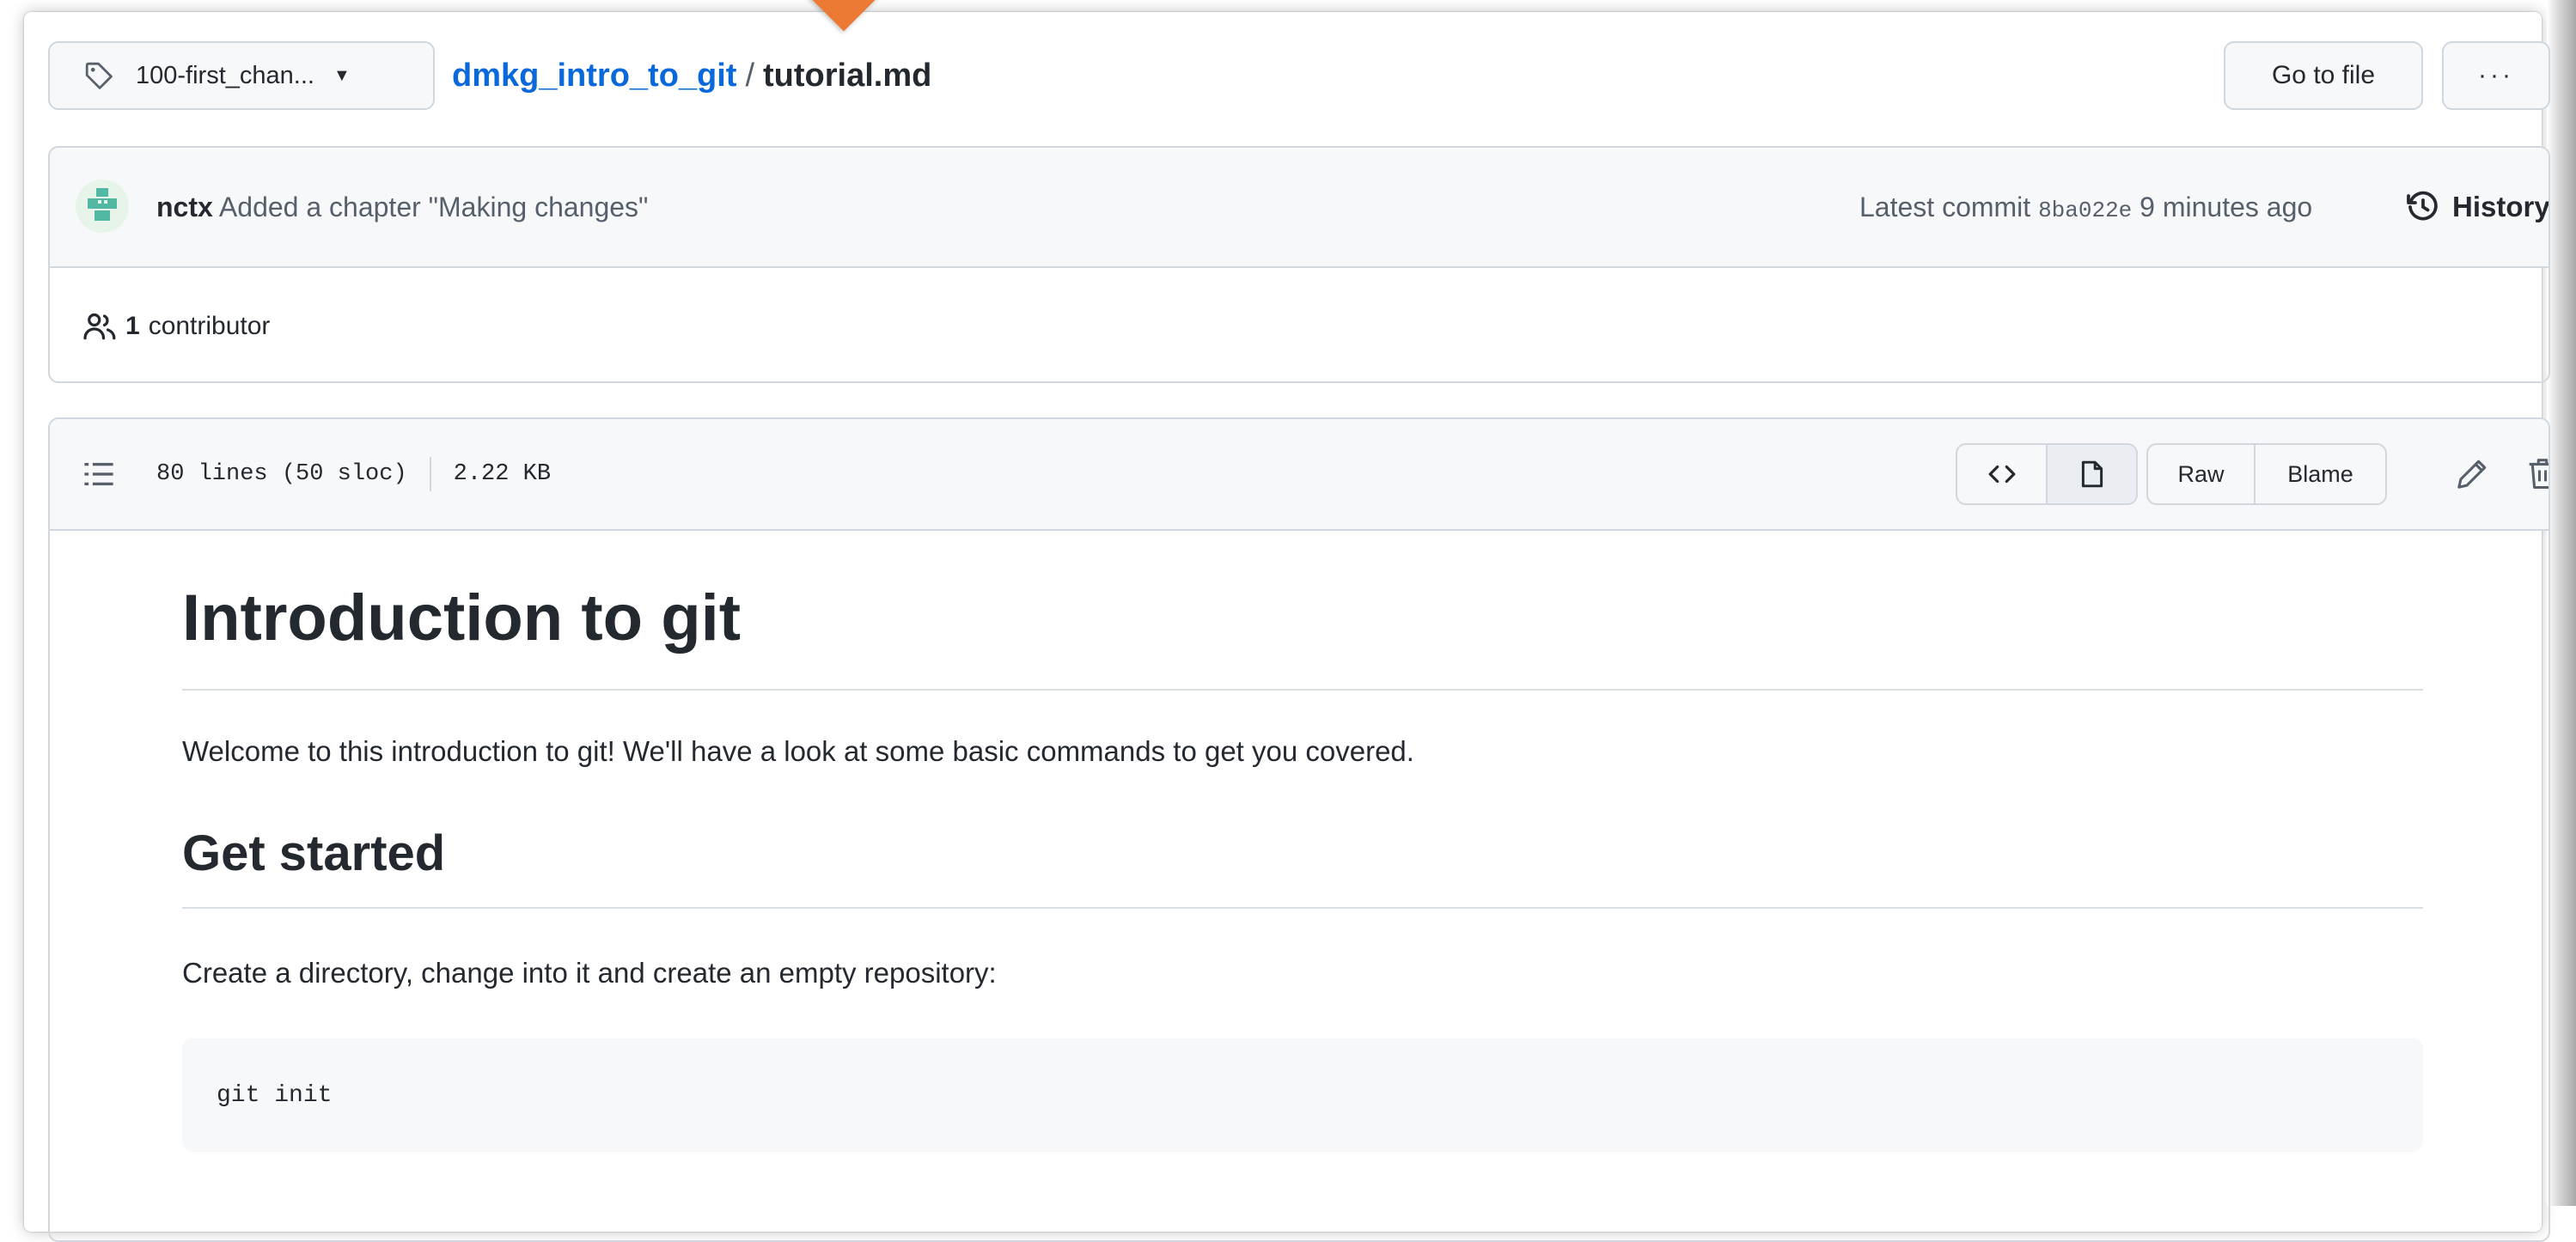 This screenshot has height=1242, width=2576. I want to click on file-size: 2.22 KB, so click(502, 474).